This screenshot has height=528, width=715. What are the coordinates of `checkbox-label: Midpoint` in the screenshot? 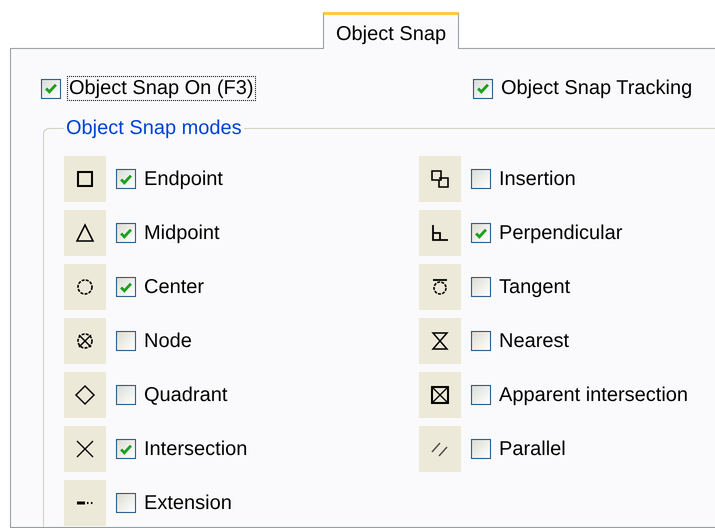 It's located at (182, 233).